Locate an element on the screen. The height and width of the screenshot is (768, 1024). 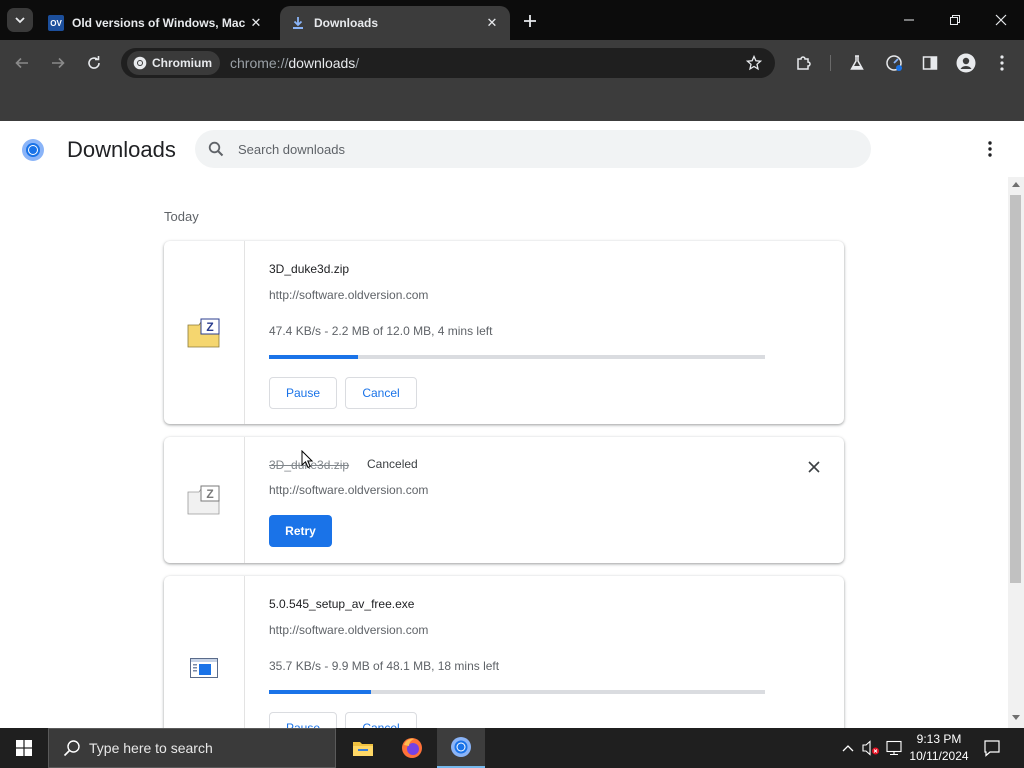
browser-menu-button is located at coordinates (1002, 63).